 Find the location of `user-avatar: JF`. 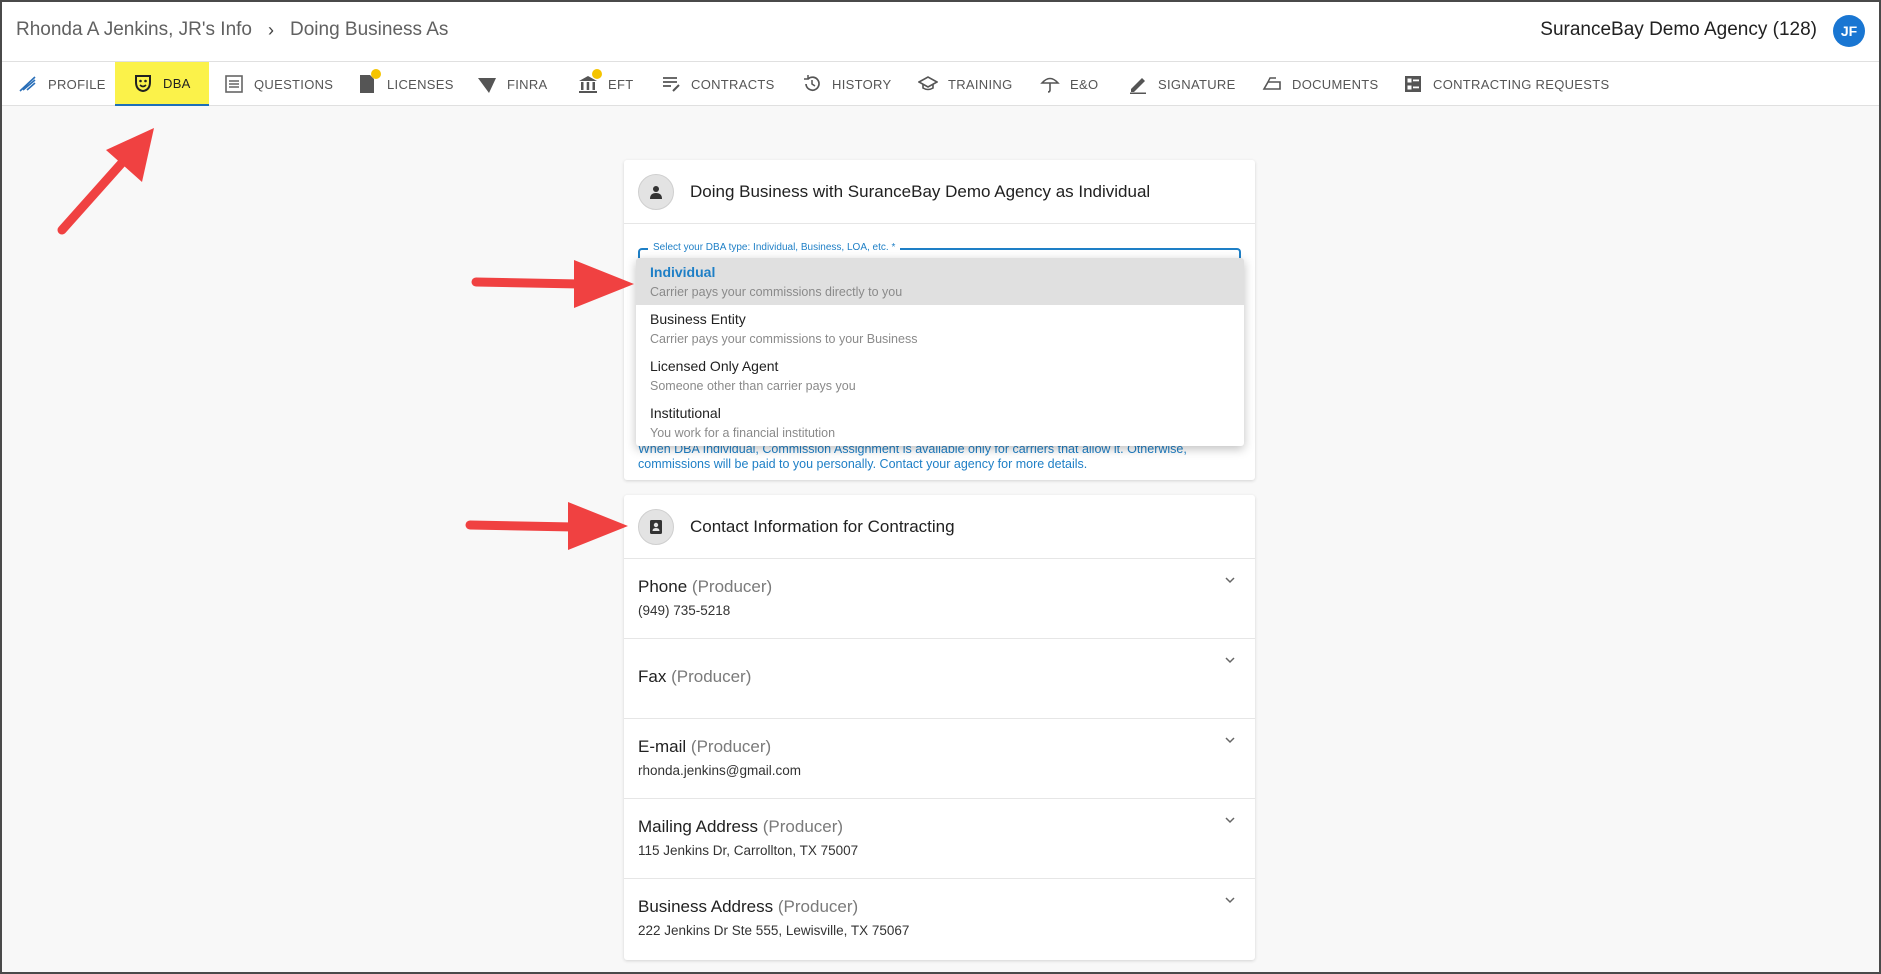

user-avatar: JF is located at coordinates (1849, 31).